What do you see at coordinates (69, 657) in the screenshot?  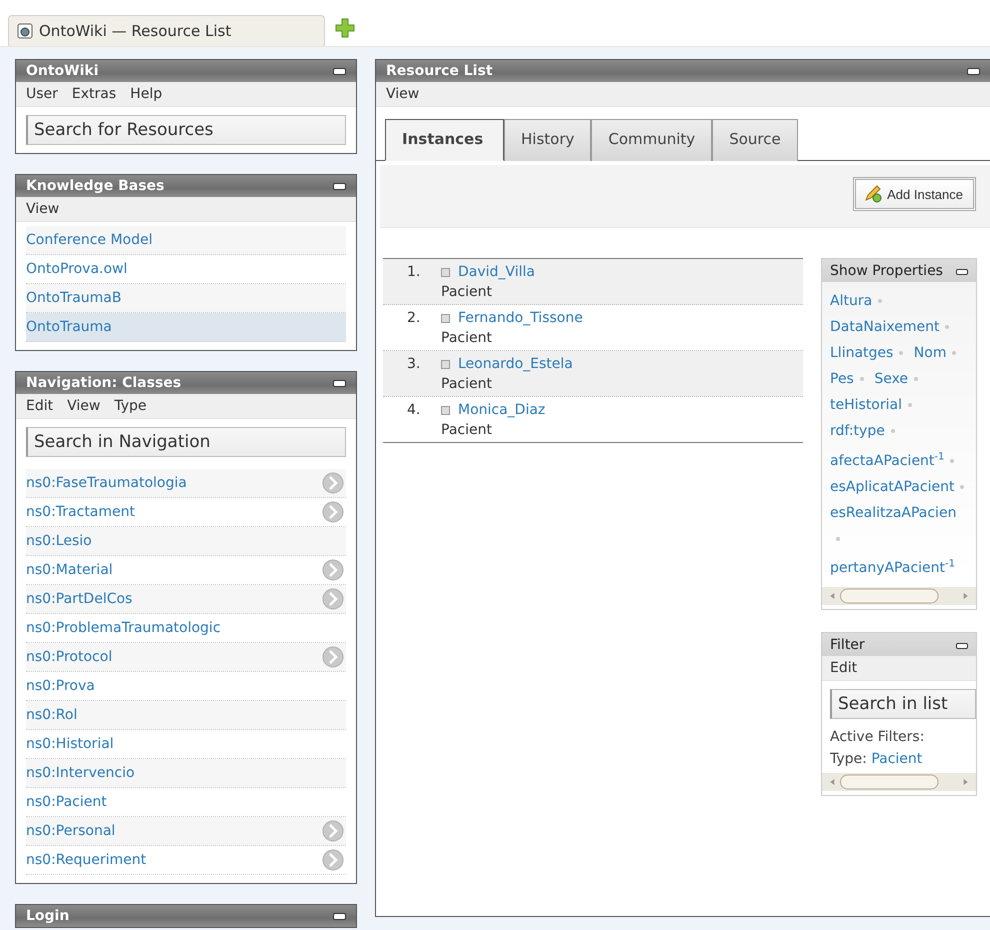 I see `list-link: ns0:Protocol` at bounding box center [69, 657].